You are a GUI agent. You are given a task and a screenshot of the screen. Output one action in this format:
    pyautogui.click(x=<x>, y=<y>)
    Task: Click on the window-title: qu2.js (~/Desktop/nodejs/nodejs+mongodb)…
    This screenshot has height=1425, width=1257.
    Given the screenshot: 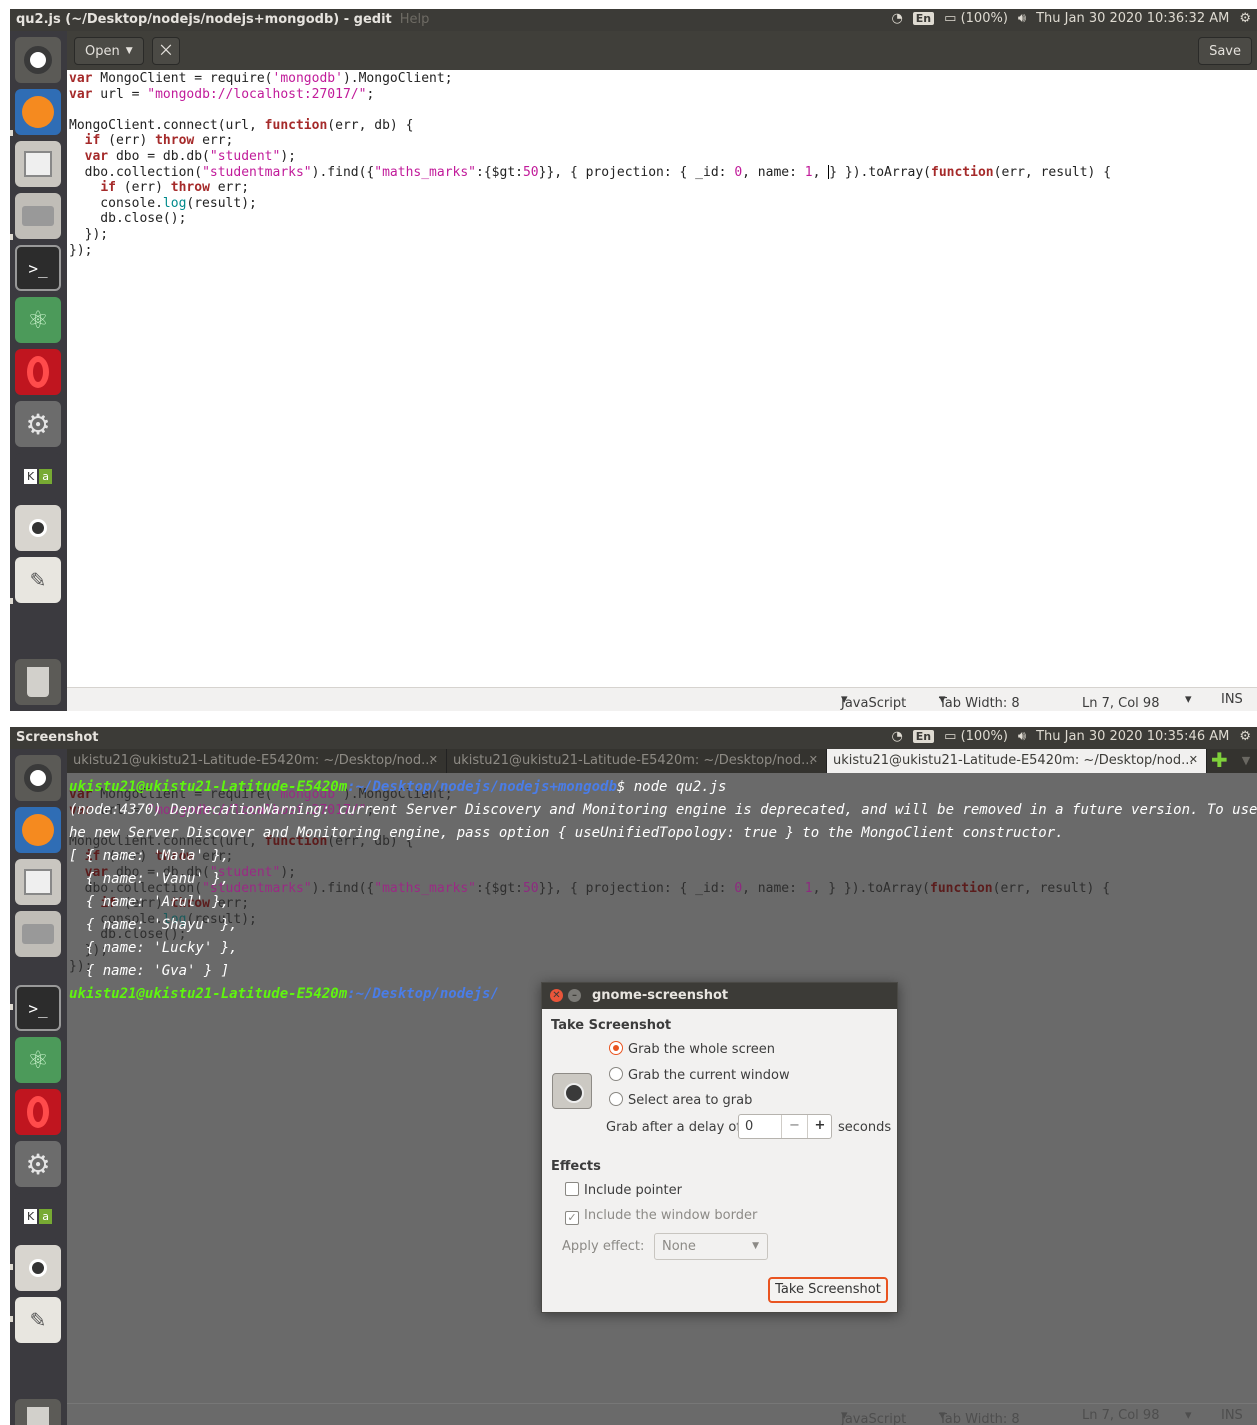 What is the action you would take?
    pyautogui.click(x=223, y=19)
    